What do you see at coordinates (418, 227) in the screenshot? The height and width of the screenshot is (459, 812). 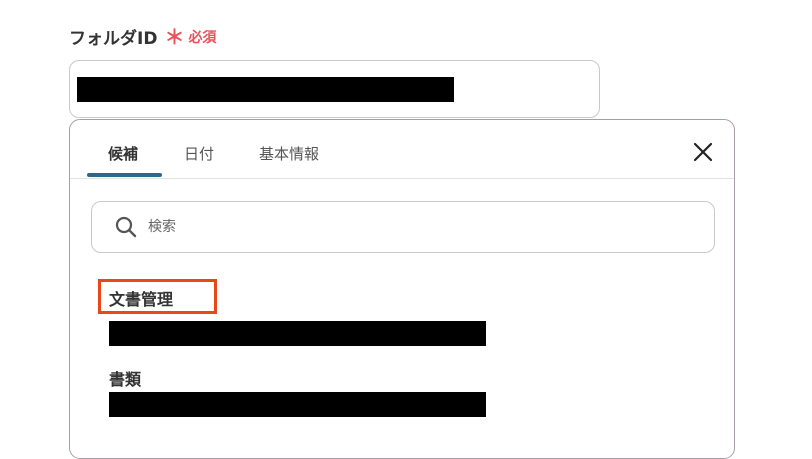 I see `search-input` at bounding box center [418, 227].